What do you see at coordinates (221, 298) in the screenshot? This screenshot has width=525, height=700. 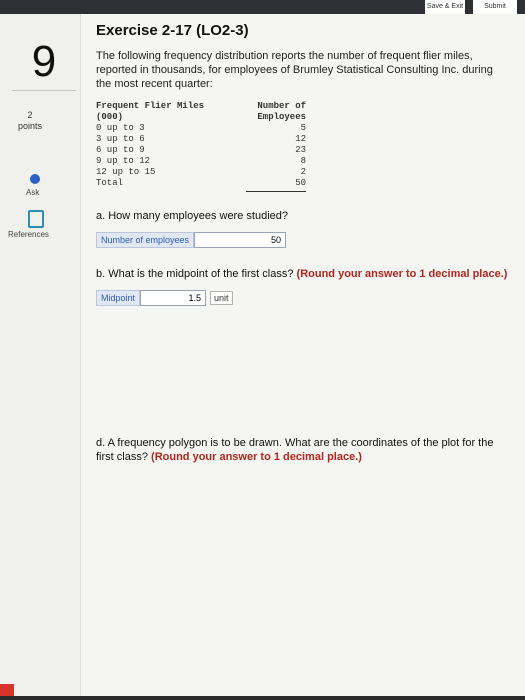 I see `midpoint-unit: unit` at bounding box center [221, 298].